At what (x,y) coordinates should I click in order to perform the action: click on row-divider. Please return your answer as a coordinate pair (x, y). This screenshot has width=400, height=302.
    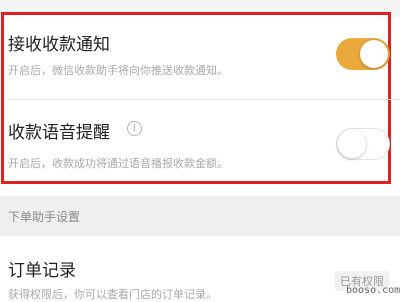
    Looking at the image, I should click on (204, 99).